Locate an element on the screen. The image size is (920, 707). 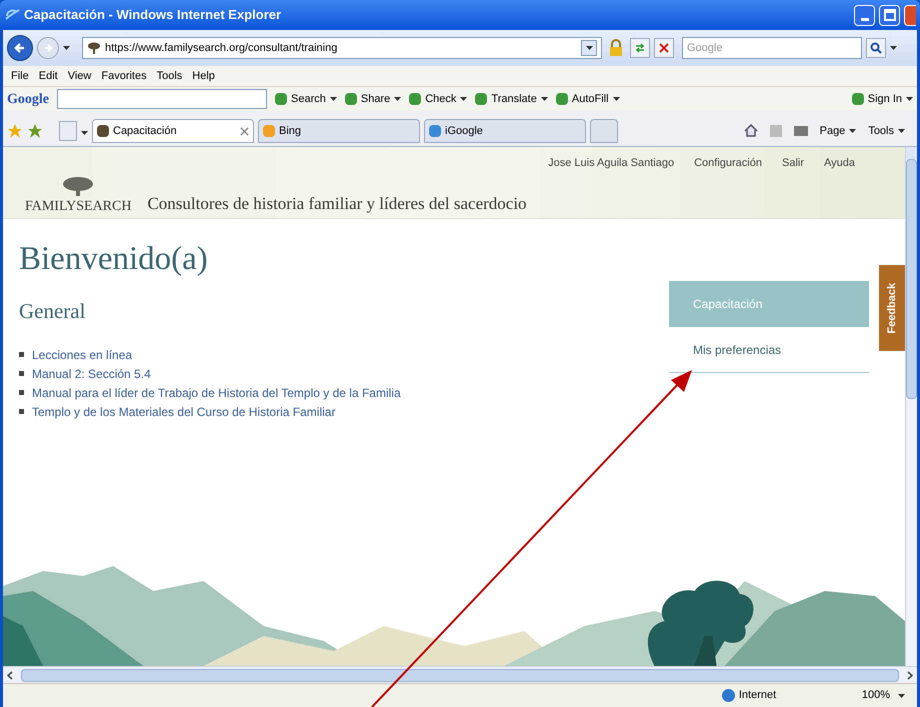
add-favorite-icon is located at coordinates (35, 131).